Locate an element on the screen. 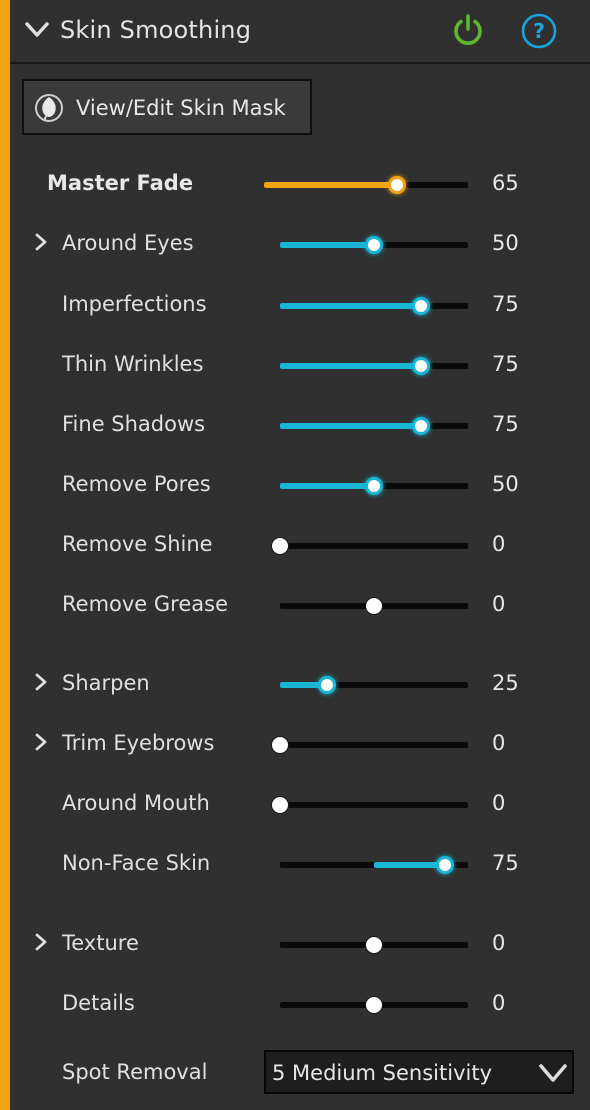 The height and width of the screenshot is (1110, 590). slider-label: Non-Face Skin is located at coordinates (136, 863).